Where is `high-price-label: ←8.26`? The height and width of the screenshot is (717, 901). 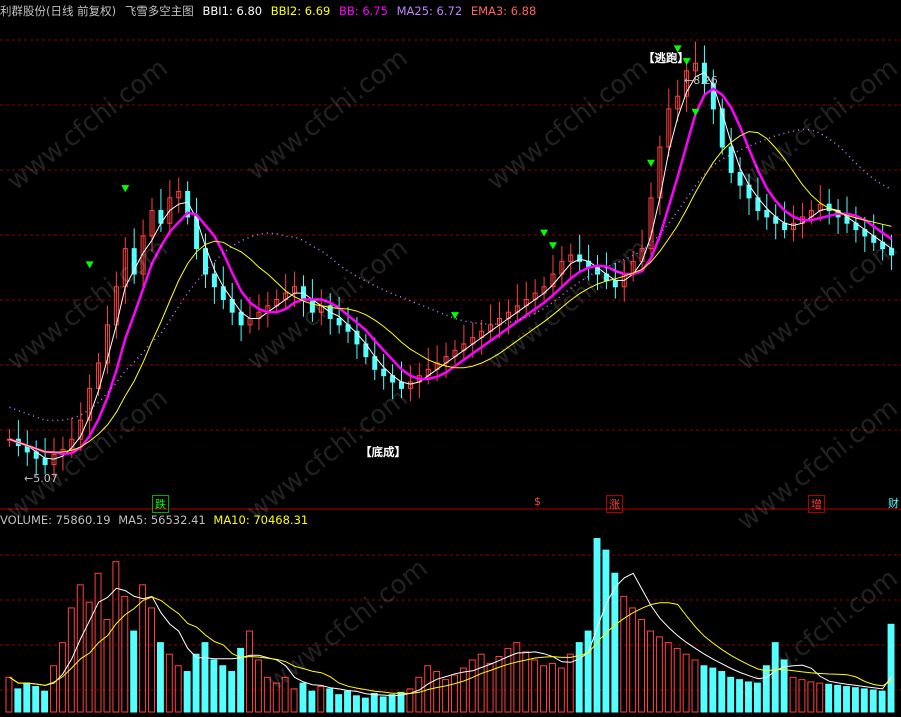 high-price-label: ←8.26 is located at coordinates (701, 80).